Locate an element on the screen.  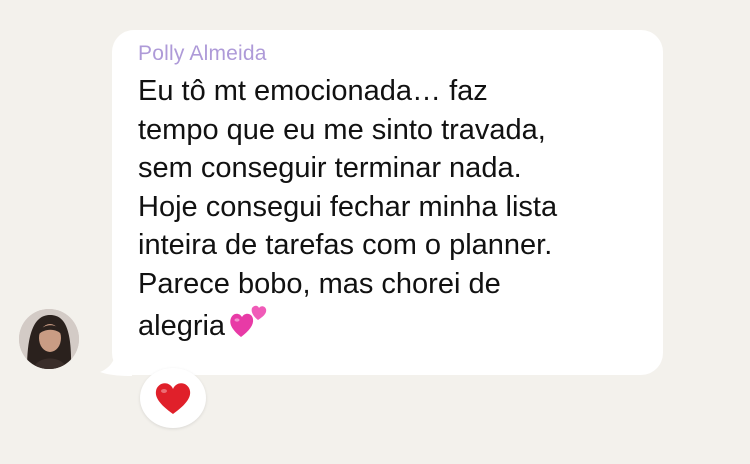
red-heart-icon is located at coordinates (173, 398).